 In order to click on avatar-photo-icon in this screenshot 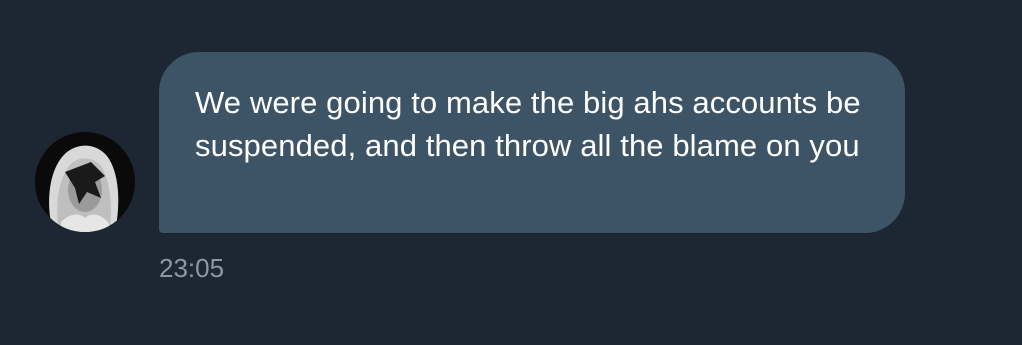, I will do `click(85, 182)`.